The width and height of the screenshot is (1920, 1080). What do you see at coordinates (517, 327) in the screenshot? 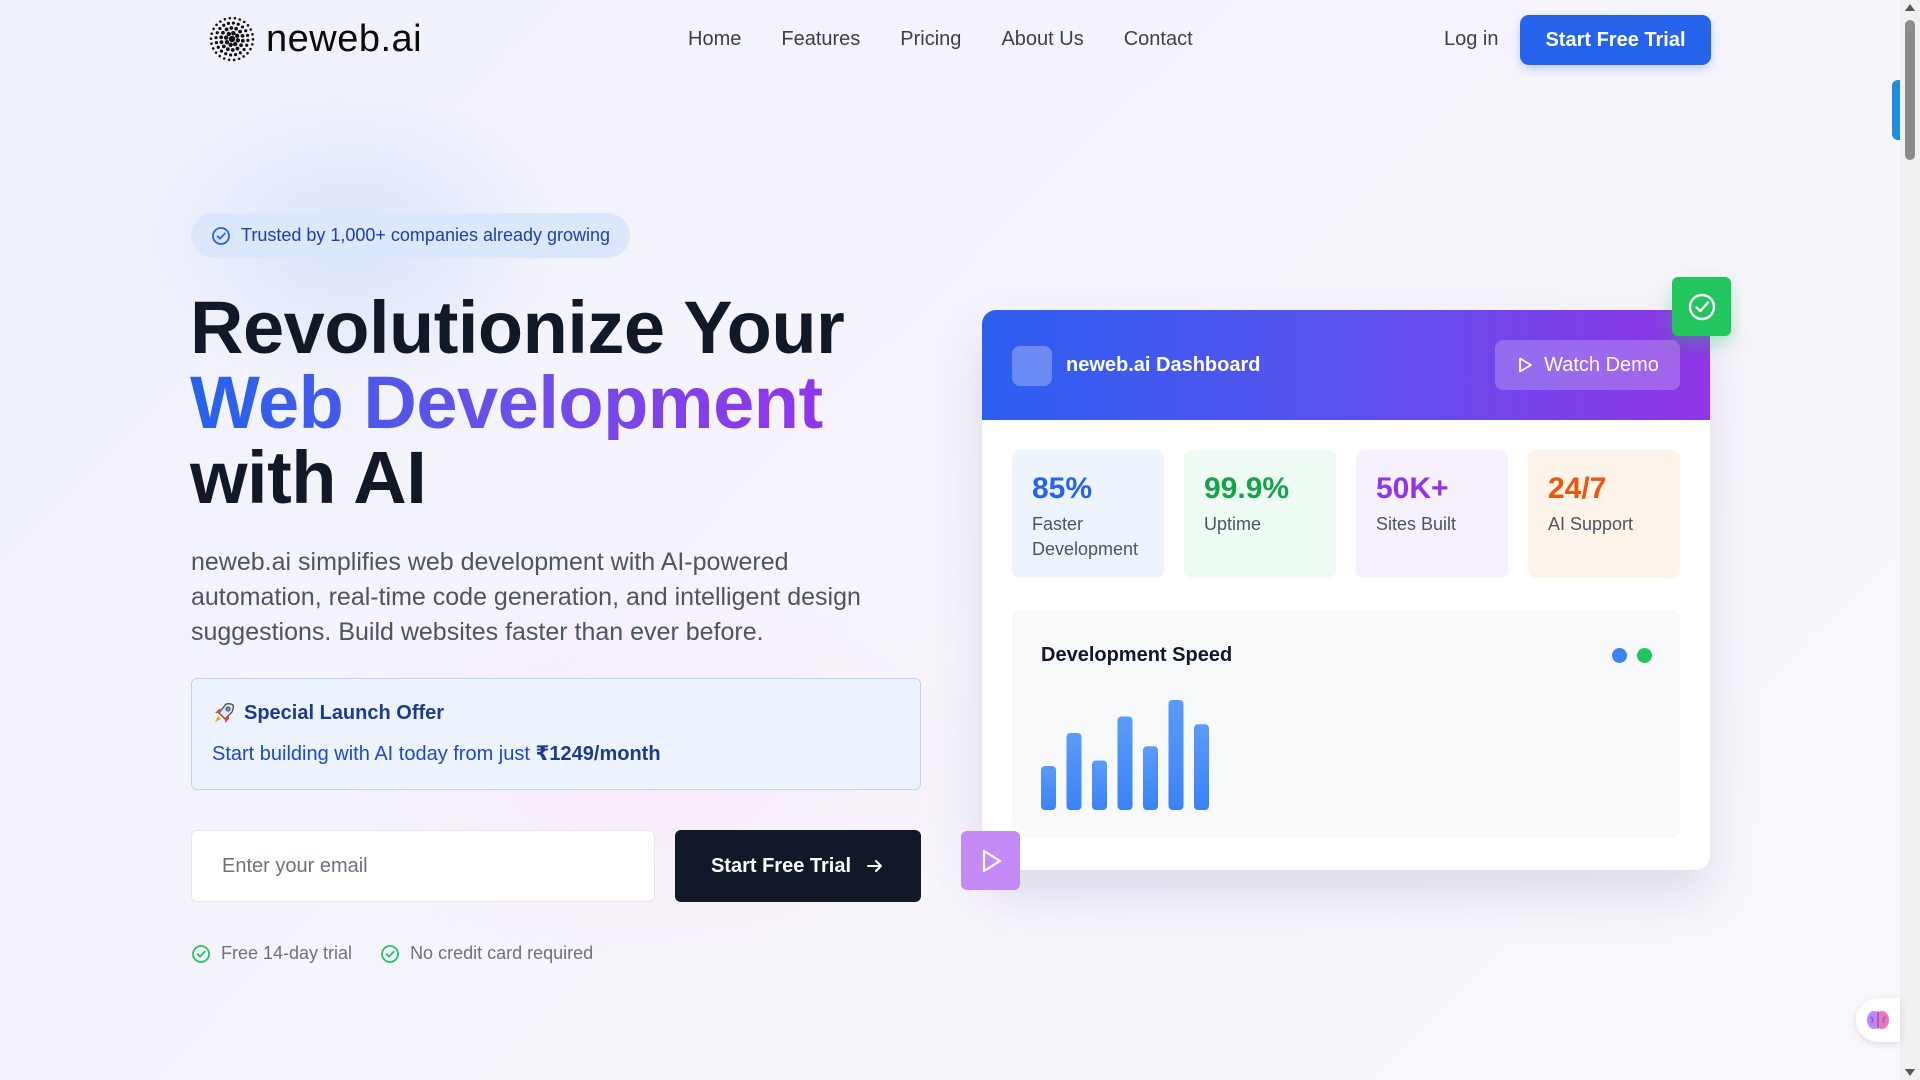
I see `hero-title-line: Revolutionize Your` at bounding box center [517, 327].